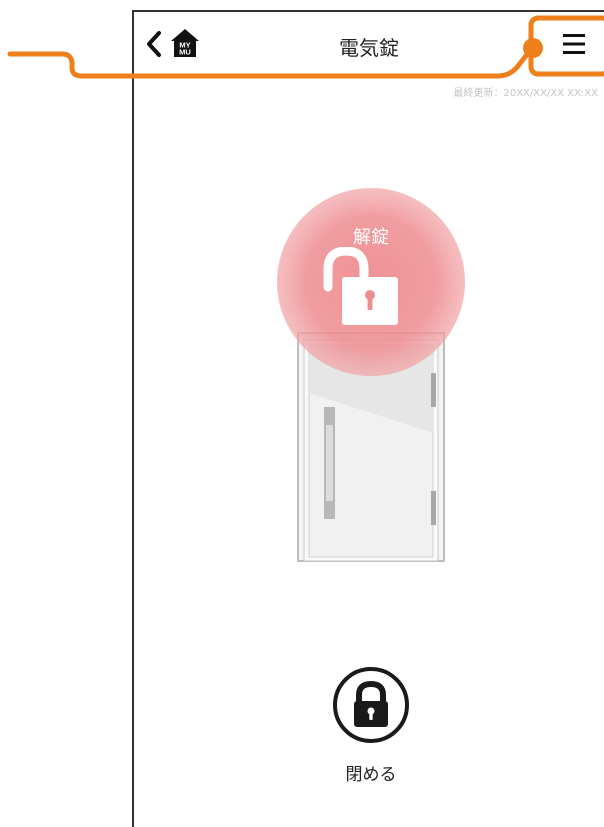 The height and width of the screenshot is (827, 604). Describe the element at coordinates (369, 48) in the screenshot. I see `page-title: 電気錠` at that location.